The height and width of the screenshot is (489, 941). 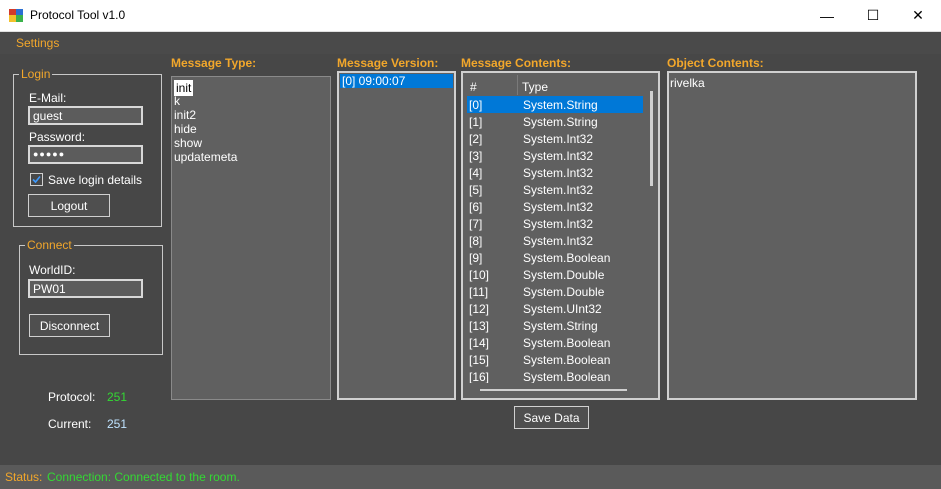 I want to click on table-row: [9] System.Boolean, so click(x=555, y=257).